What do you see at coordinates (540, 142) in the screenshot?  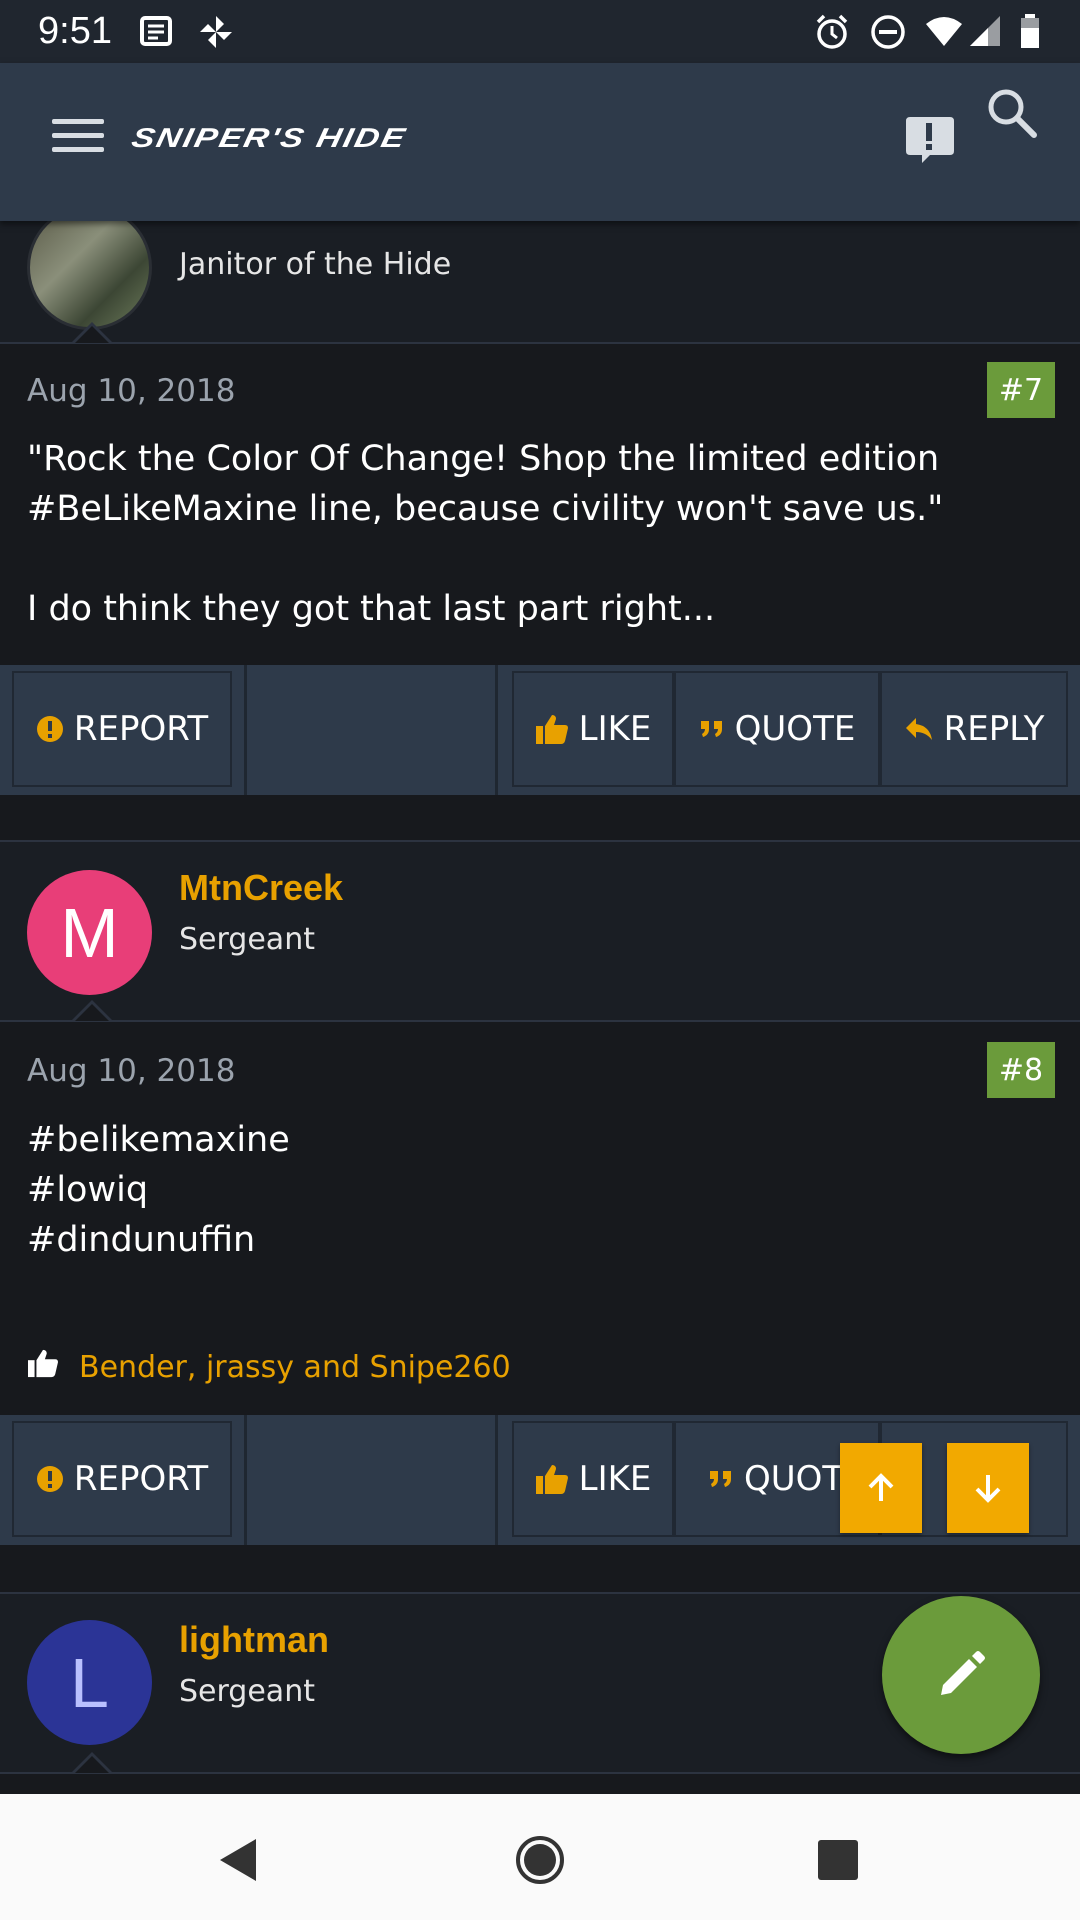 I see `app-header: SNIPER'S HIDE` at bounding box center [540, 142].